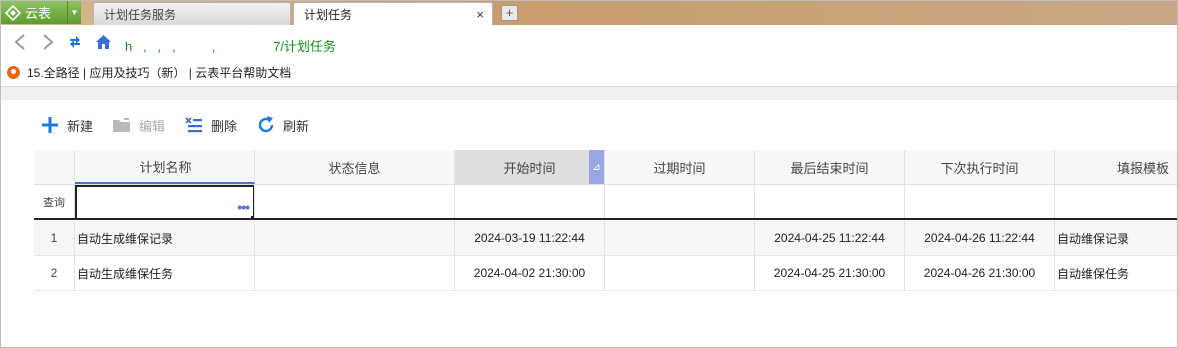 Image resolution: width=1178 pixels, height=348 pixels. Describe the element at coordinates (830, 167) in the screenshot. I see `column-header-last-end-time: 最后结束时间` at that location.